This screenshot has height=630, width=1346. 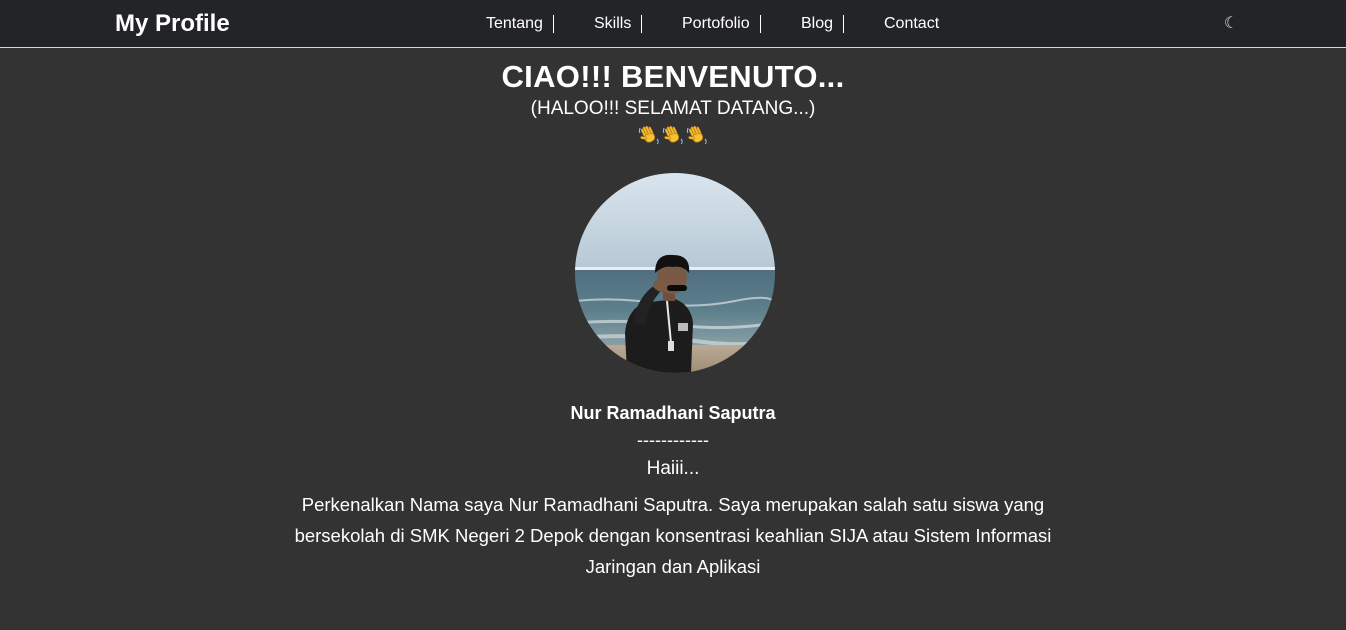 What do you see at coordinates (612, 23) in the screenshot?
I see `nav-link-skills: Skills` at bounding box center [612, 23].